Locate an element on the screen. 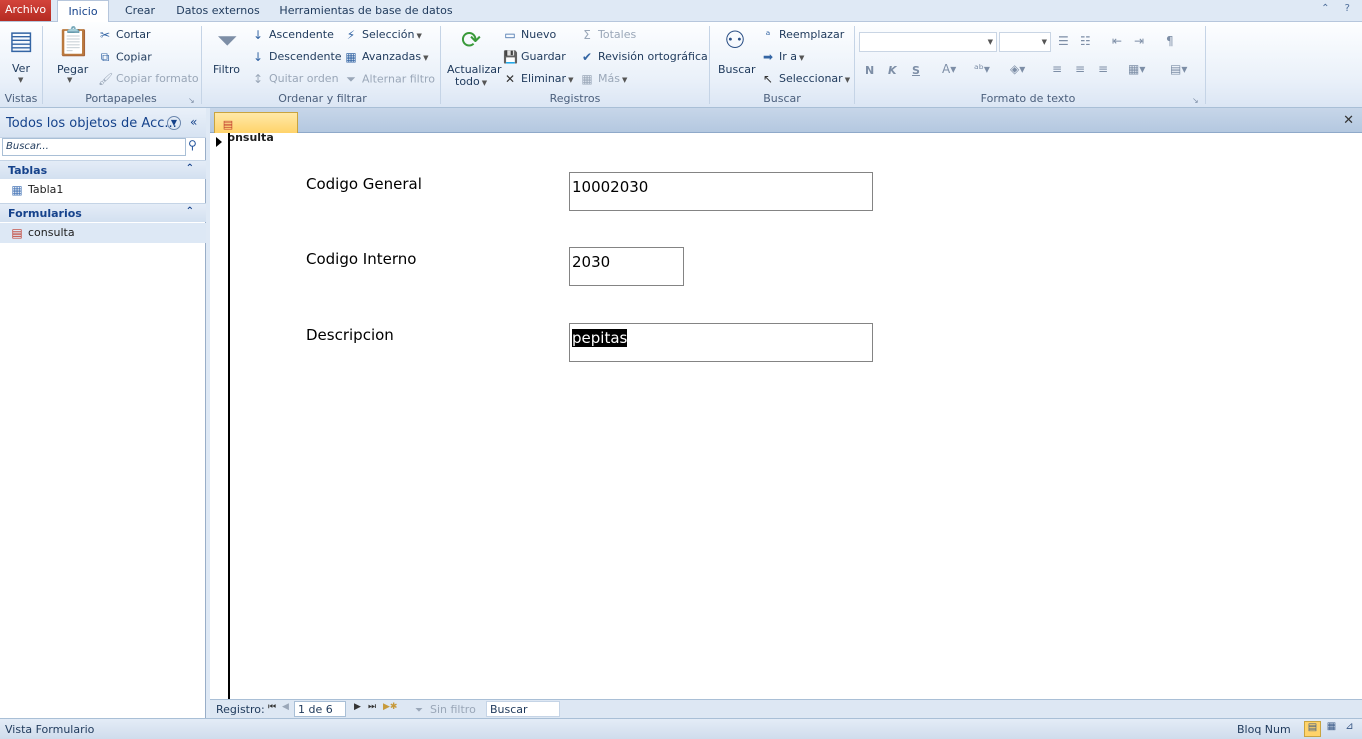 Image resolution: width=1362 pixels, height=739 pixels. numbering-icon: ☷ is located at coordinates (1085, 41).